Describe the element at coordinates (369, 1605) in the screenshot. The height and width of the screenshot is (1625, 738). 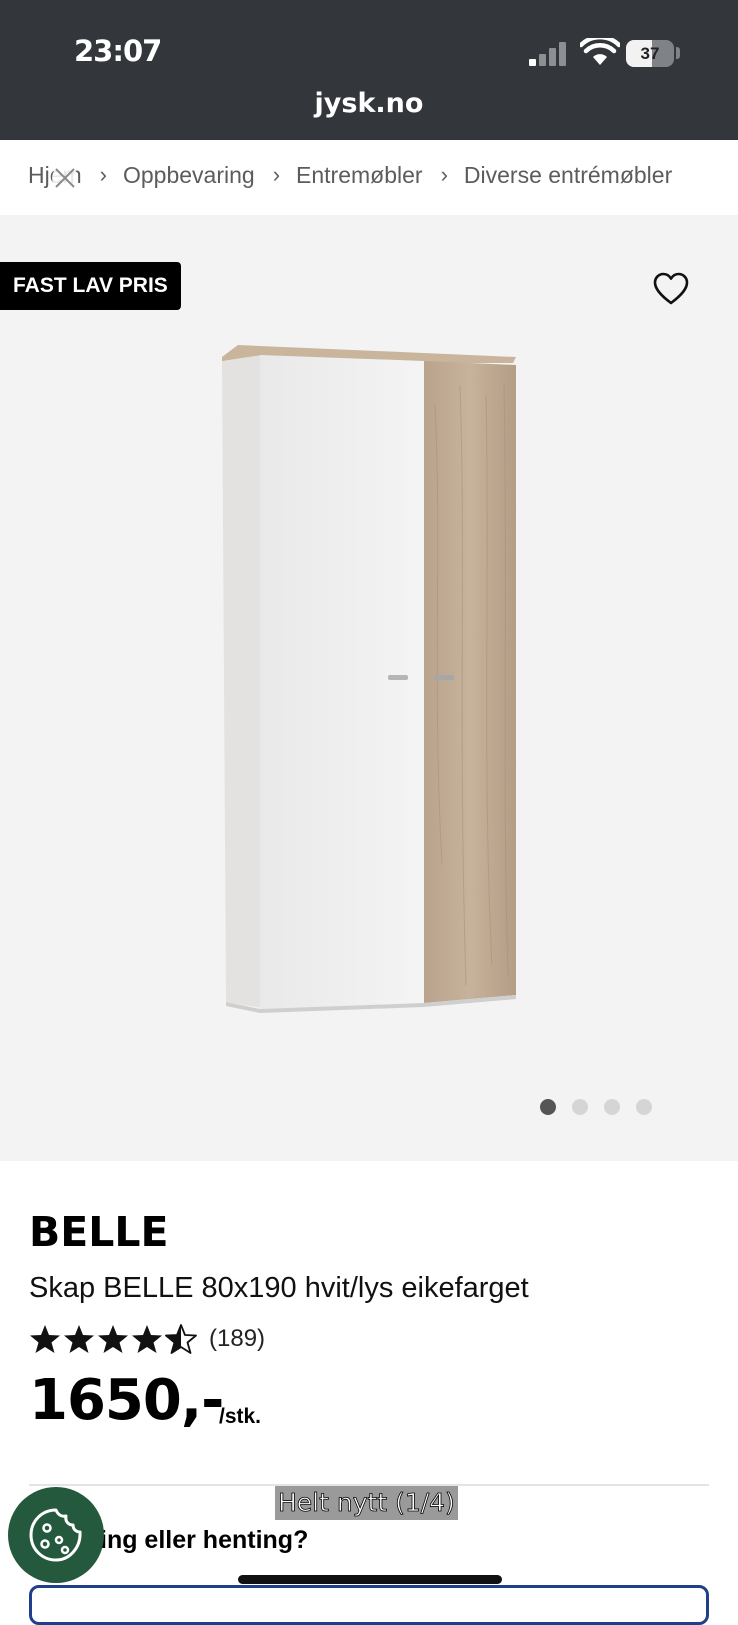
I see `delivery-option-field` at that location.